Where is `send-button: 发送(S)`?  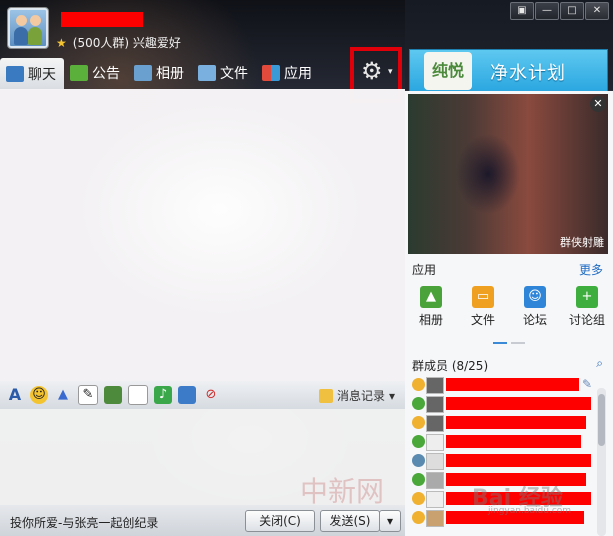
send-button: 发送(S) is located at coordinates (350, 521).